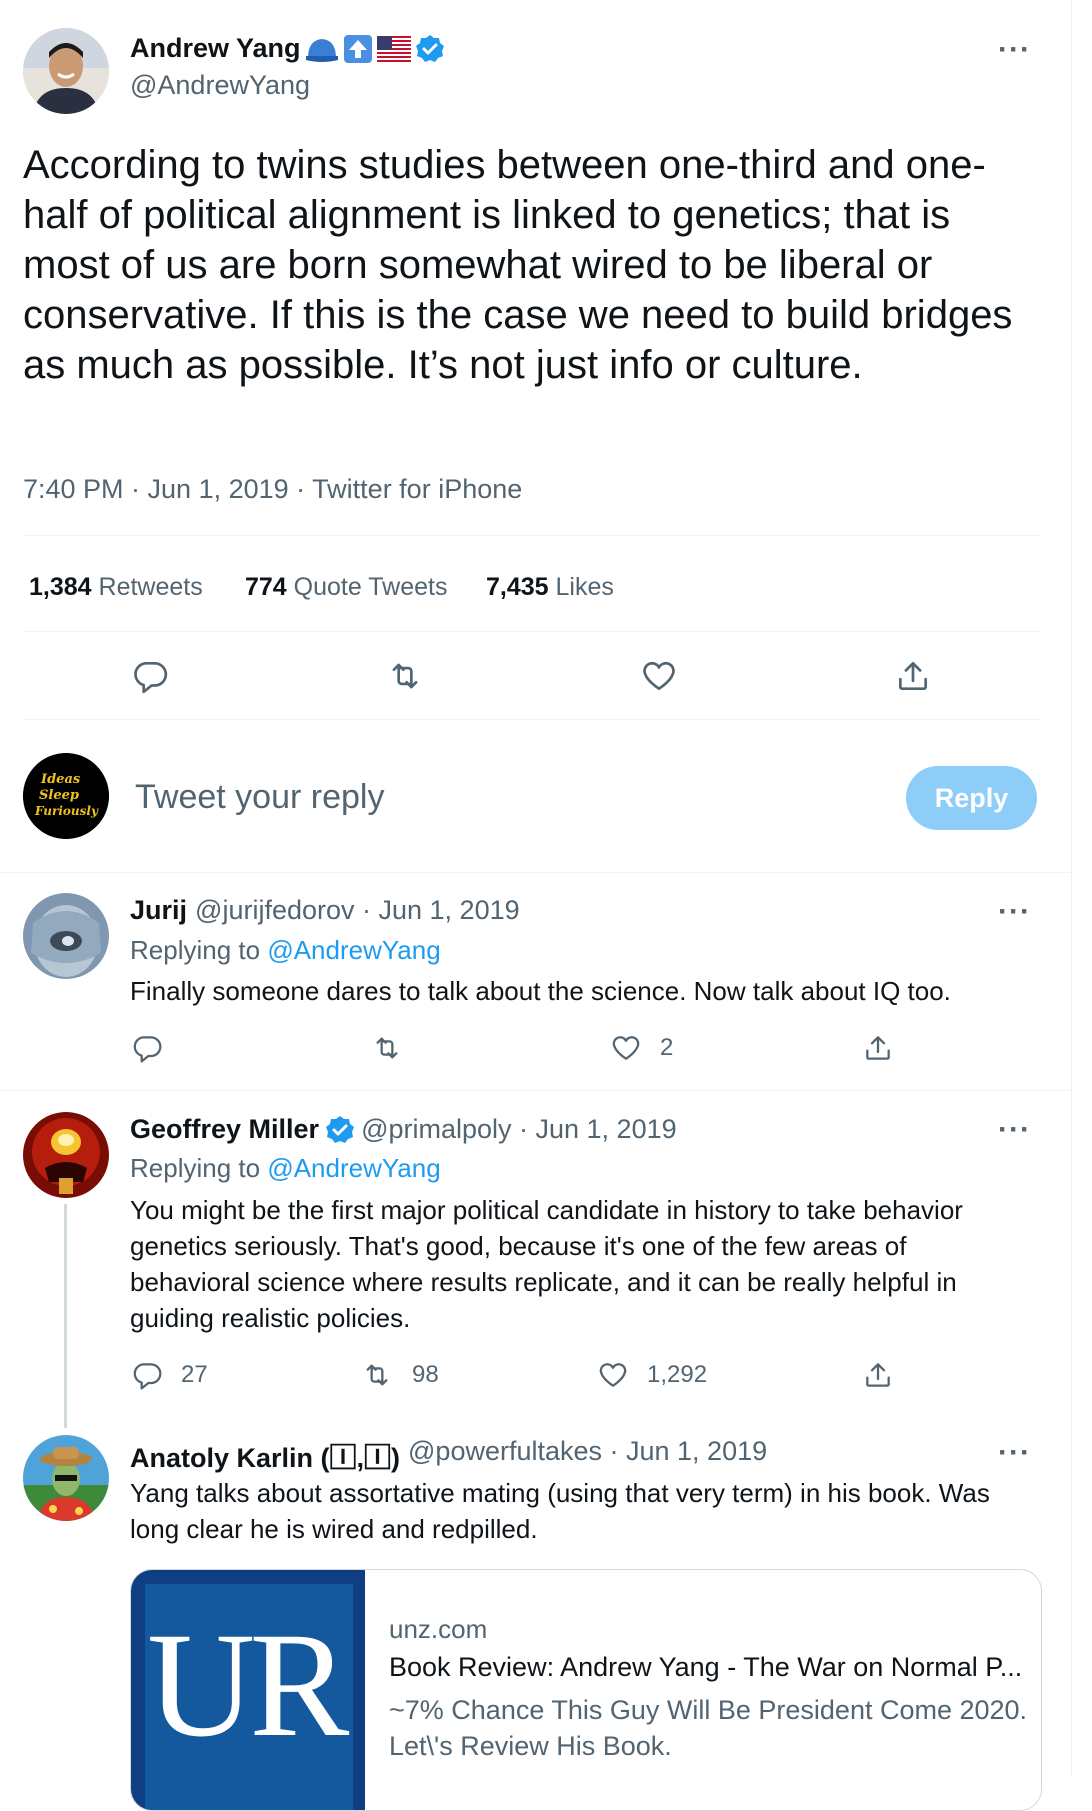  I want to click on reply-author-name: Anatoly Karlin (🄸,🄸), so click(265, 1455).